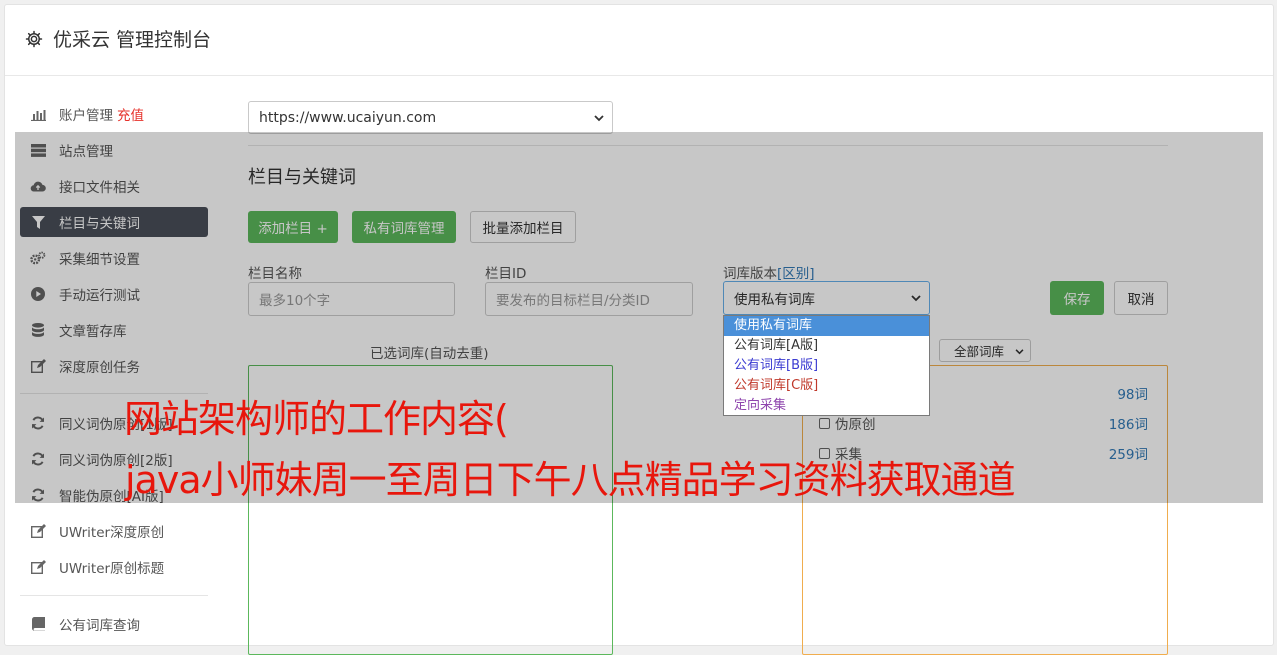 This screenshot has height=655, width=1277. I want to click on brand: 优采云 管理控制台, so click(118, 38).